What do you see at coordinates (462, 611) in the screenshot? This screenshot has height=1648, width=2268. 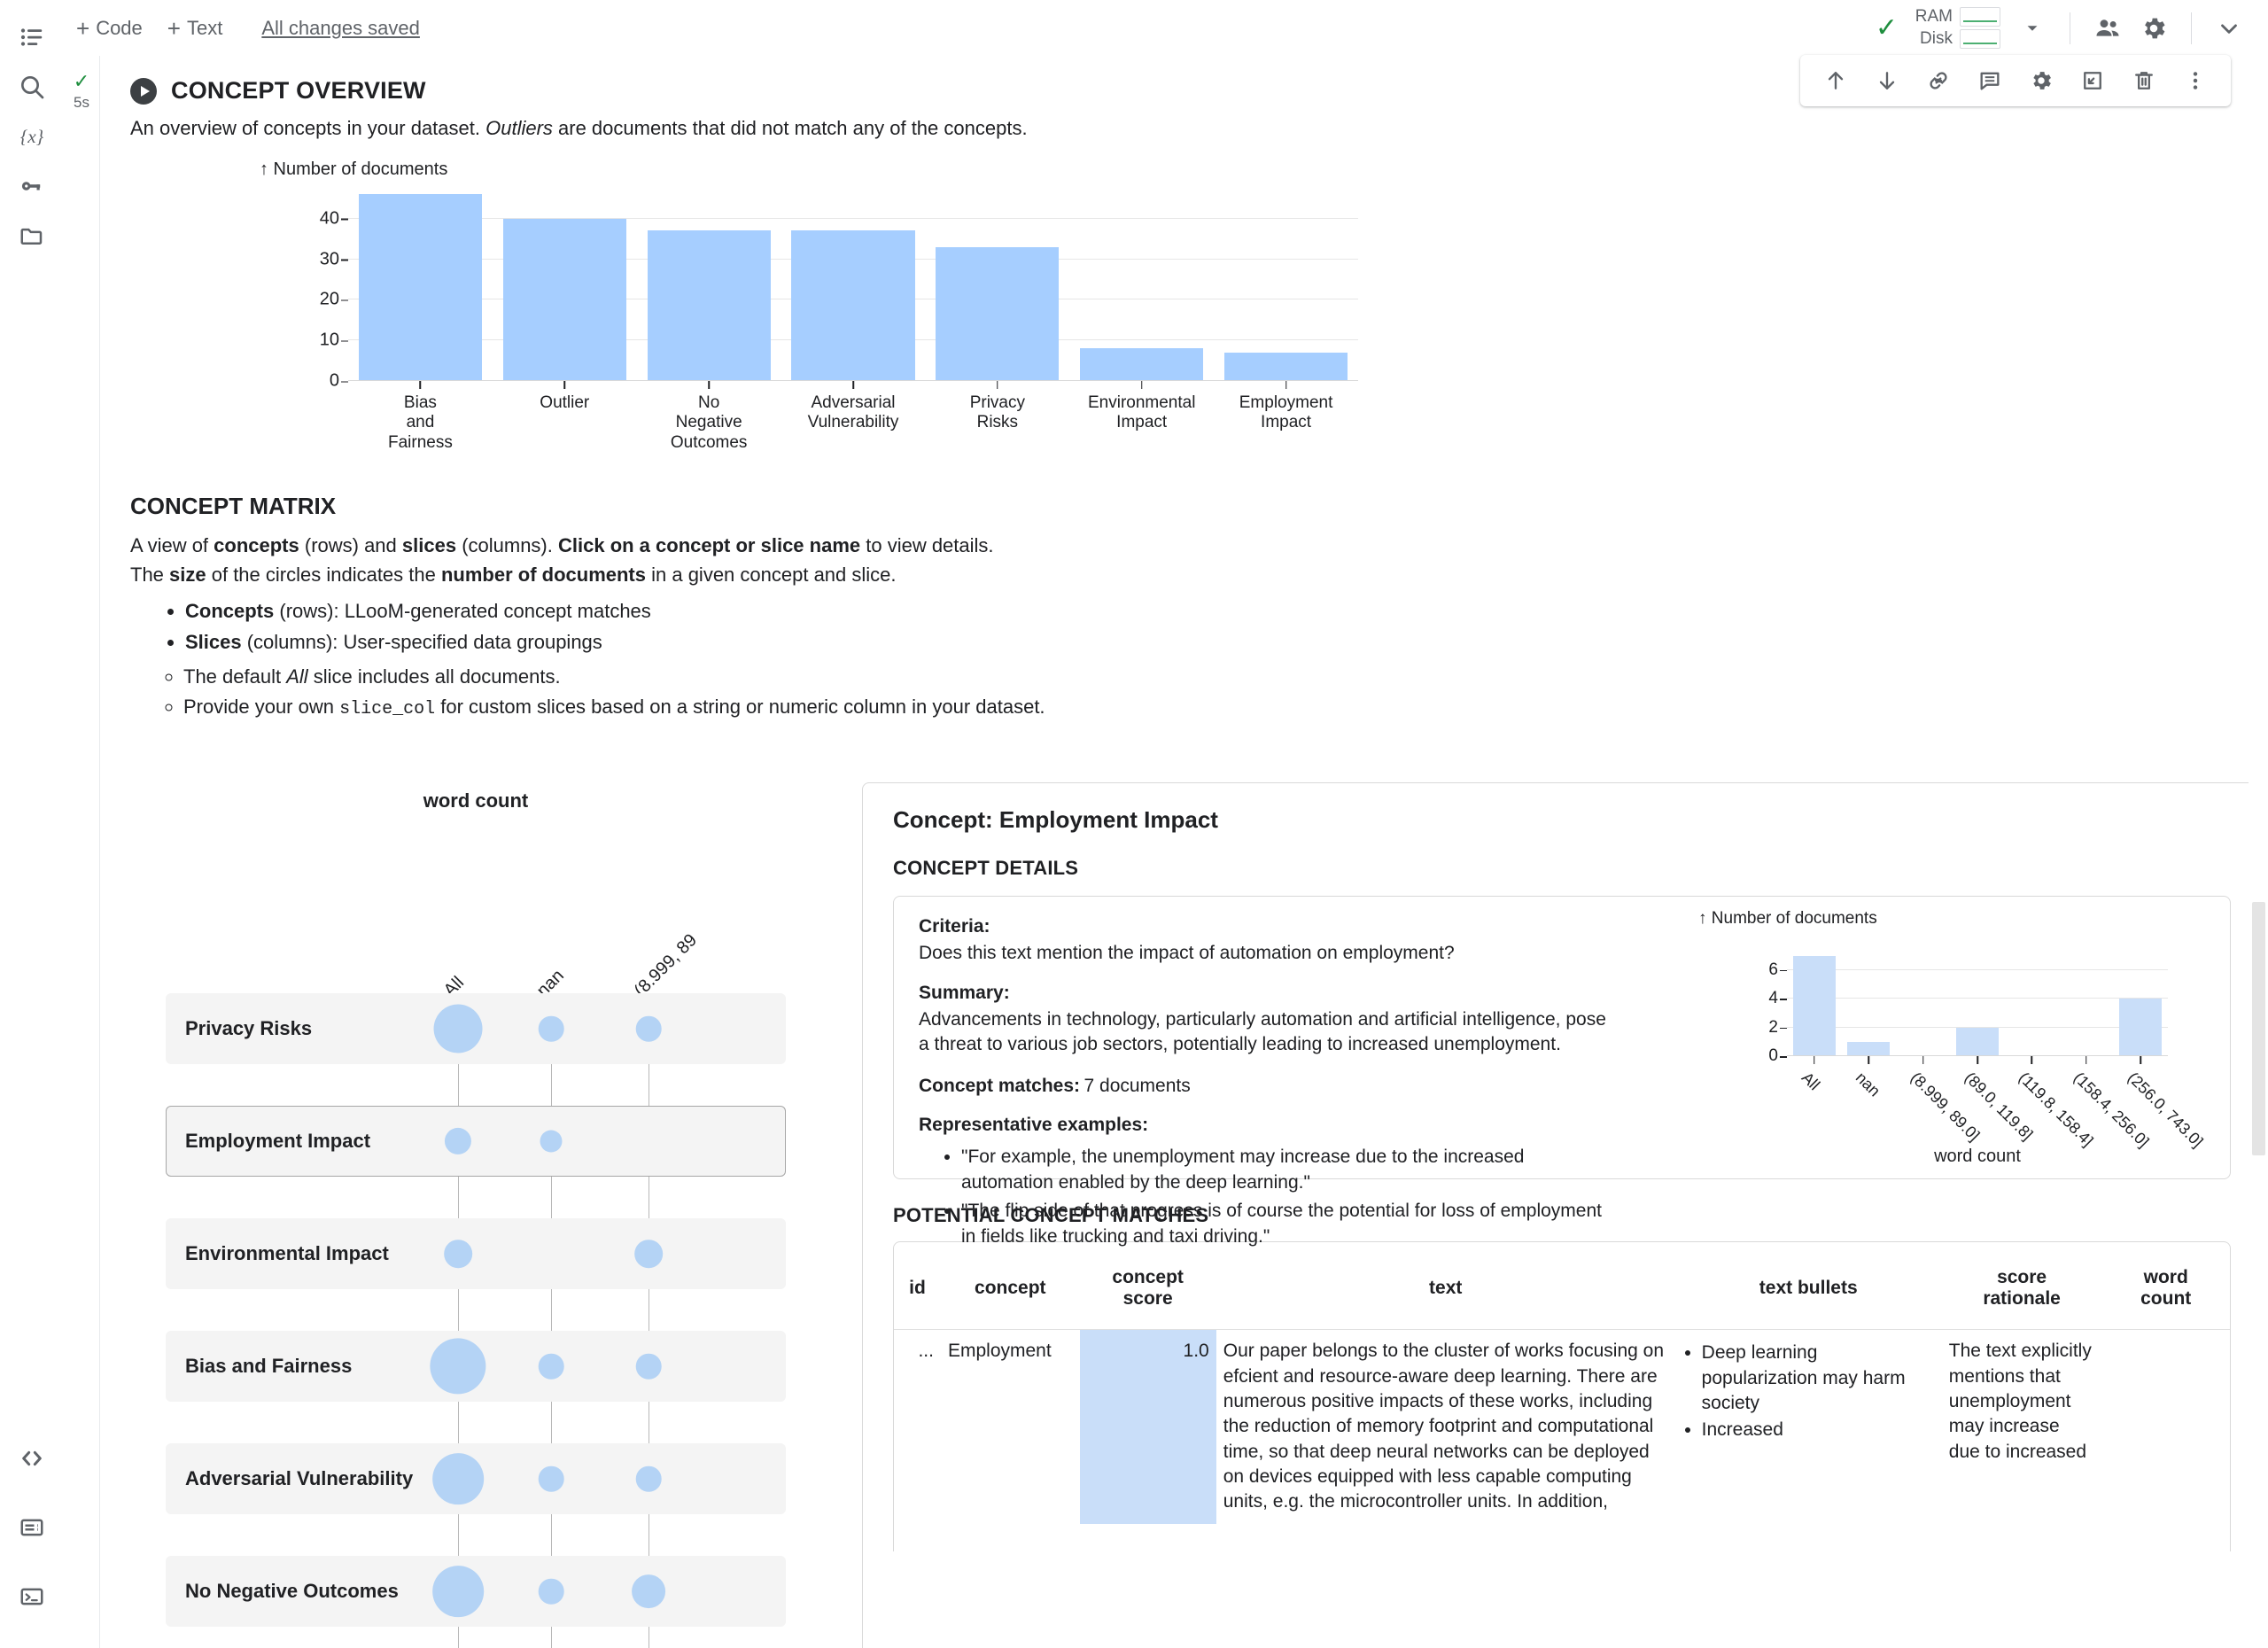 I see `t: (rows): LLooM-generated concept matches` at bounding box center [462, 611].